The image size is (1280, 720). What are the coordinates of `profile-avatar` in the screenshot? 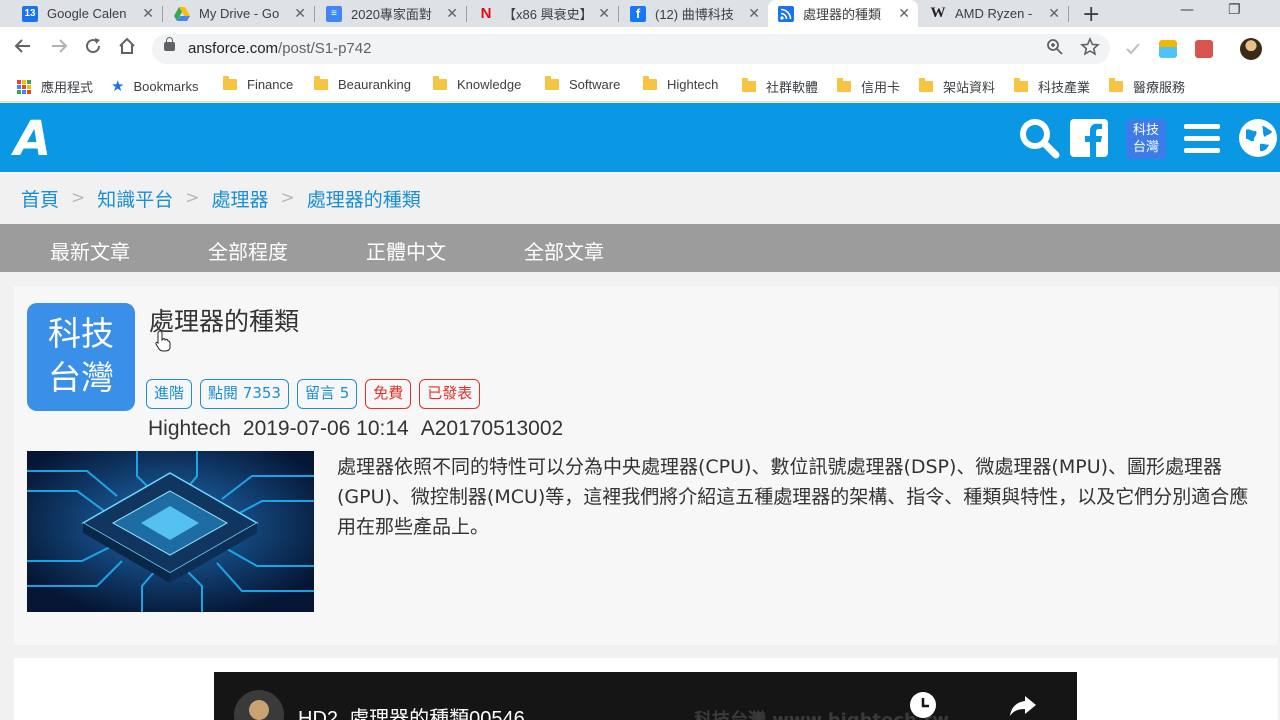 It's located at (1251, 49).